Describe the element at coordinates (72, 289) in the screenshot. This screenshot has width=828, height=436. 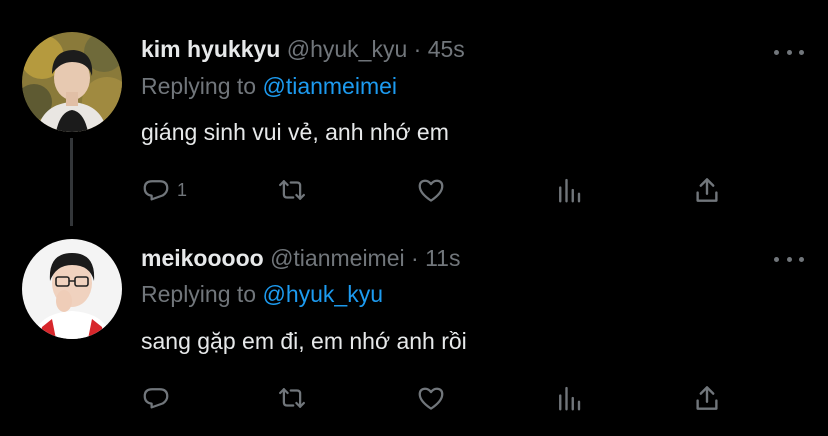
I see `avatar-meikooooo` at that location.